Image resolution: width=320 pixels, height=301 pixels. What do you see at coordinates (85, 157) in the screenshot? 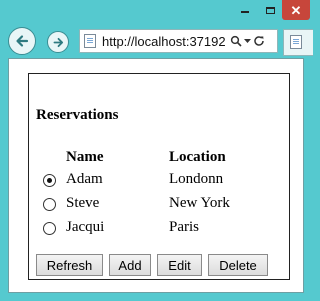
I see `column-header-name: Name` at bounding box center [85, 157].